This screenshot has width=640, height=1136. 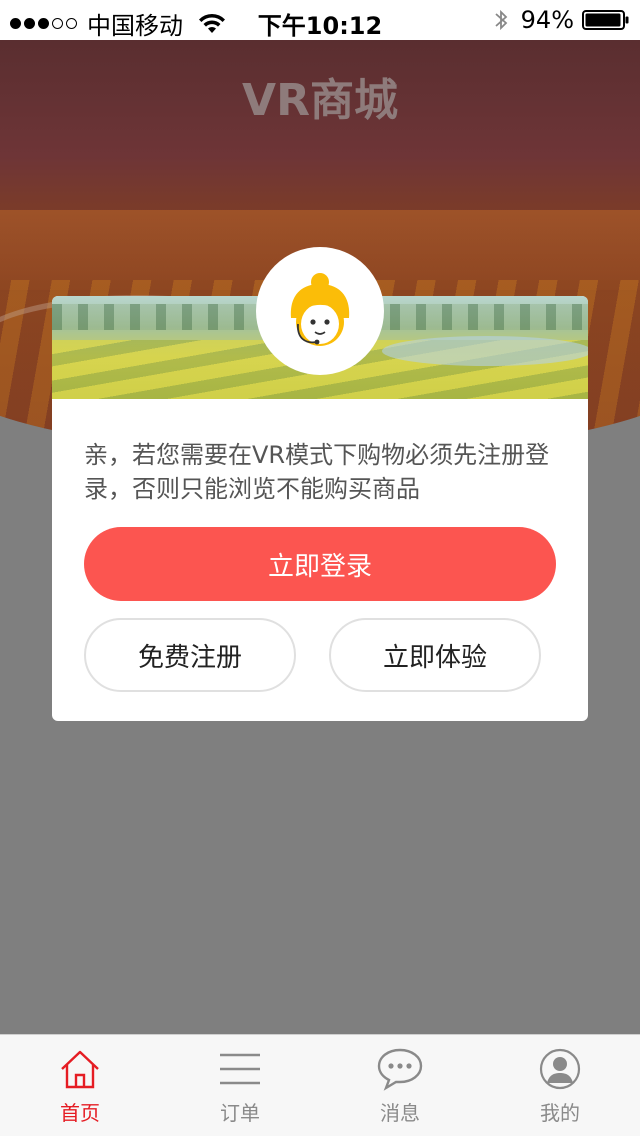 What do you see at coordinates (400, 1113) in the screenshot?
I see `tab-messages-label: 消息` at bounding box center [400, 1113].